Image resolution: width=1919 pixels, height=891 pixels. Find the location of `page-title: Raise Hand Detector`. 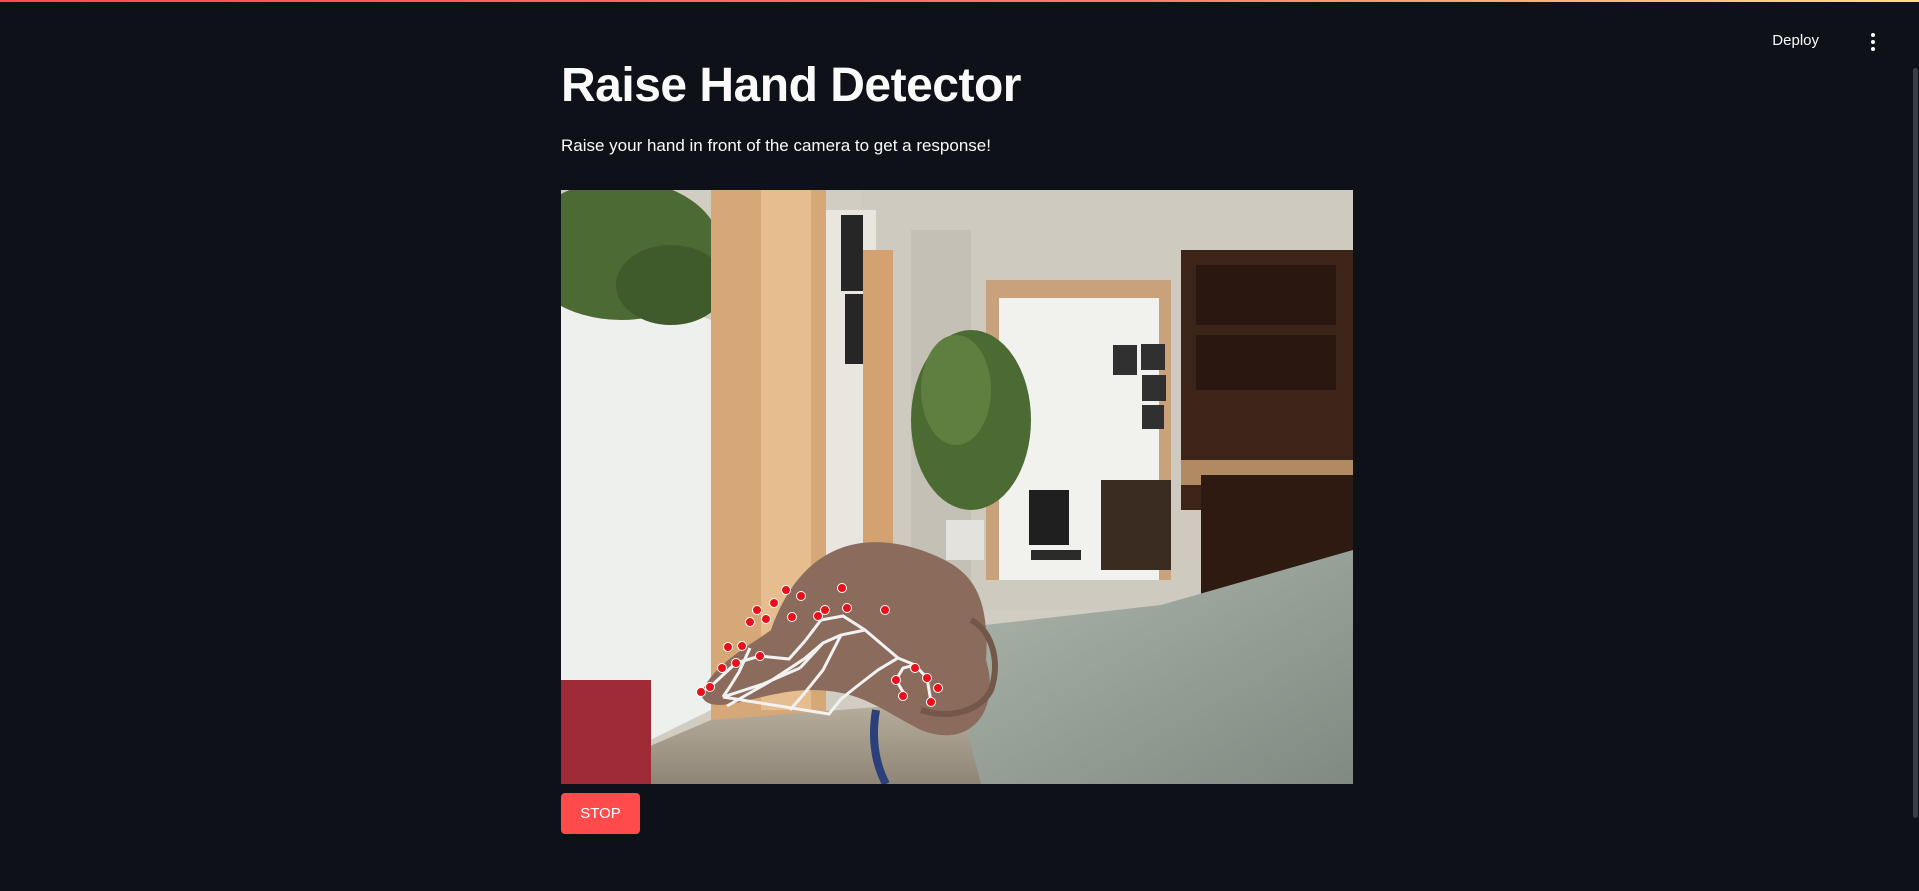

page-title: Raise Hand Detector is located at coordinates (791, 85).